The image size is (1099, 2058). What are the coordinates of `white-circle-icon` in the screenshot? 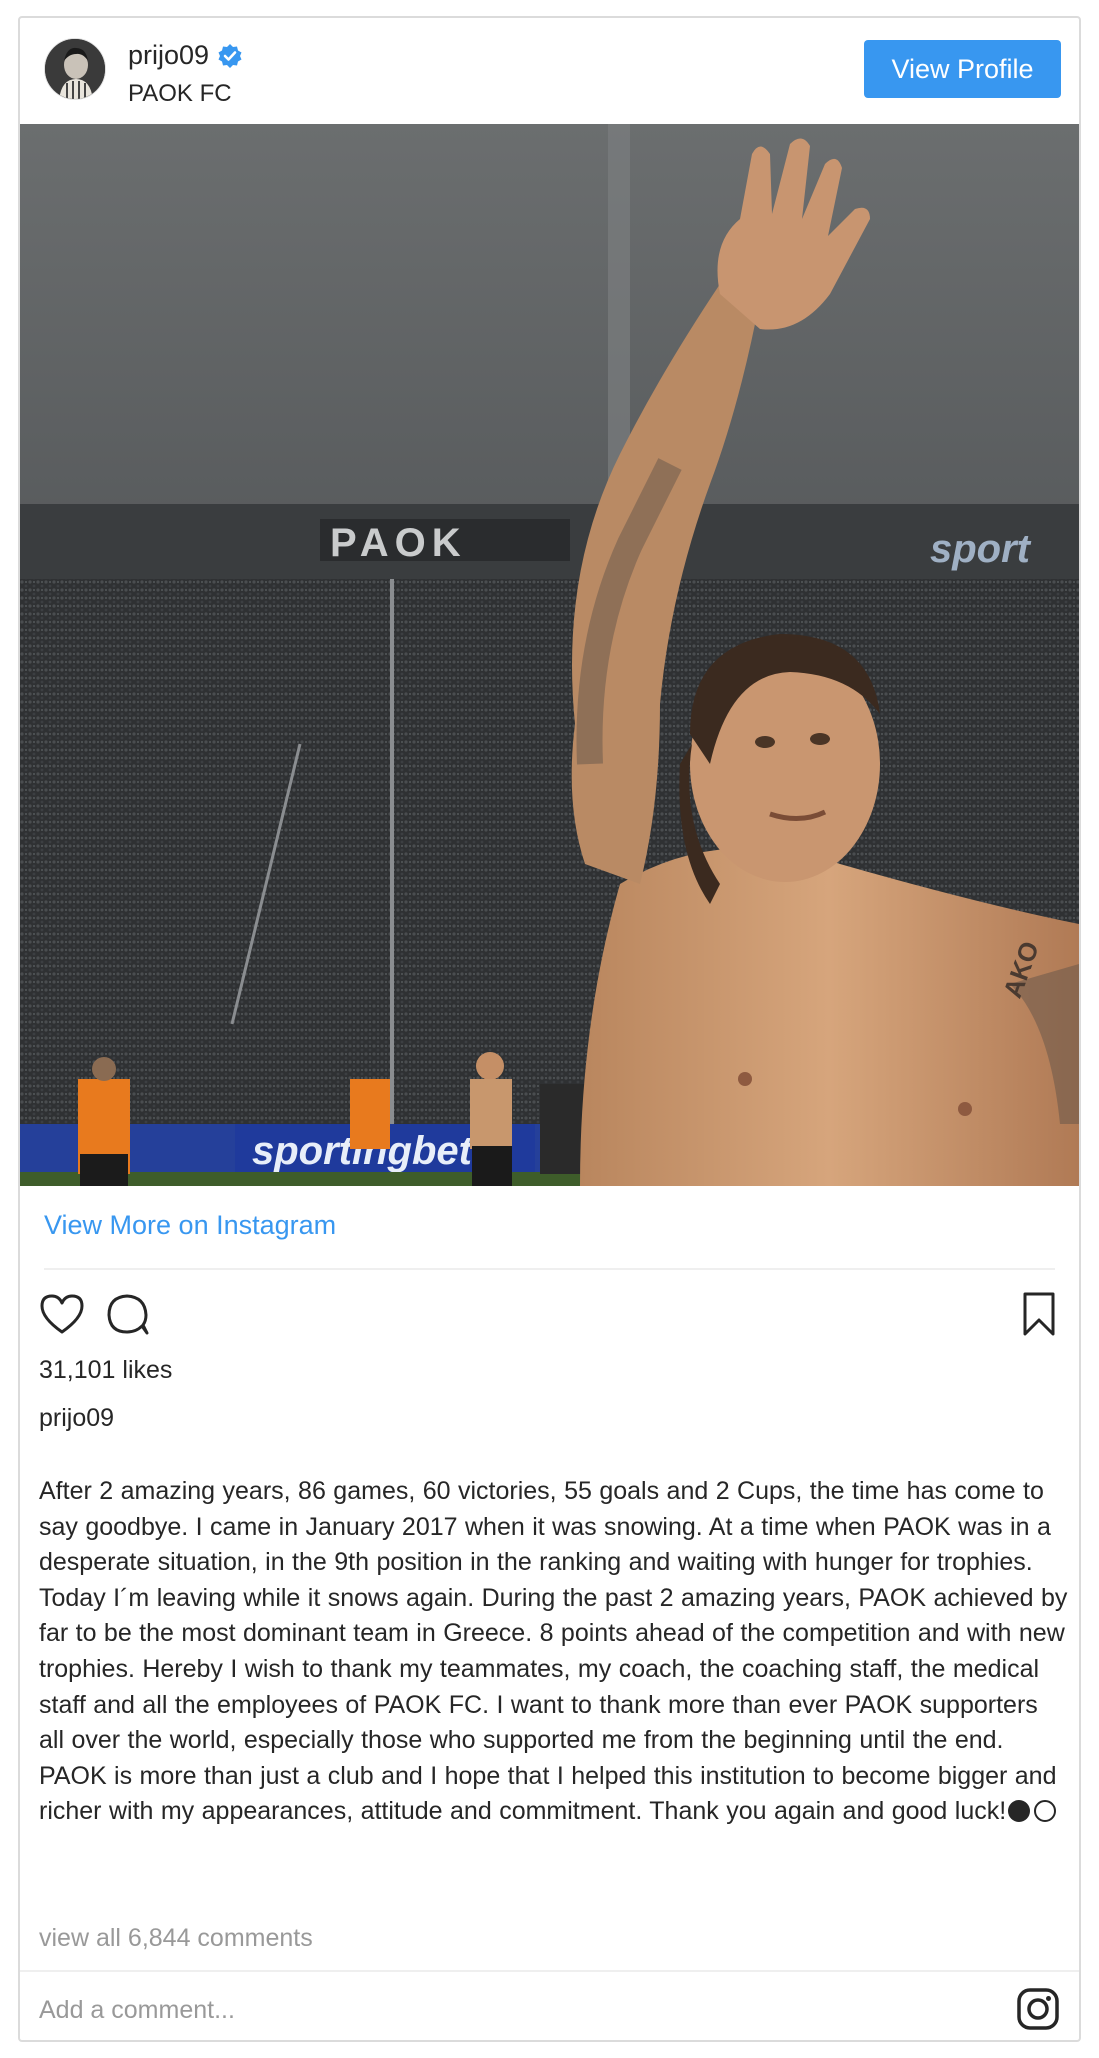 It's located at (1045, 1811).